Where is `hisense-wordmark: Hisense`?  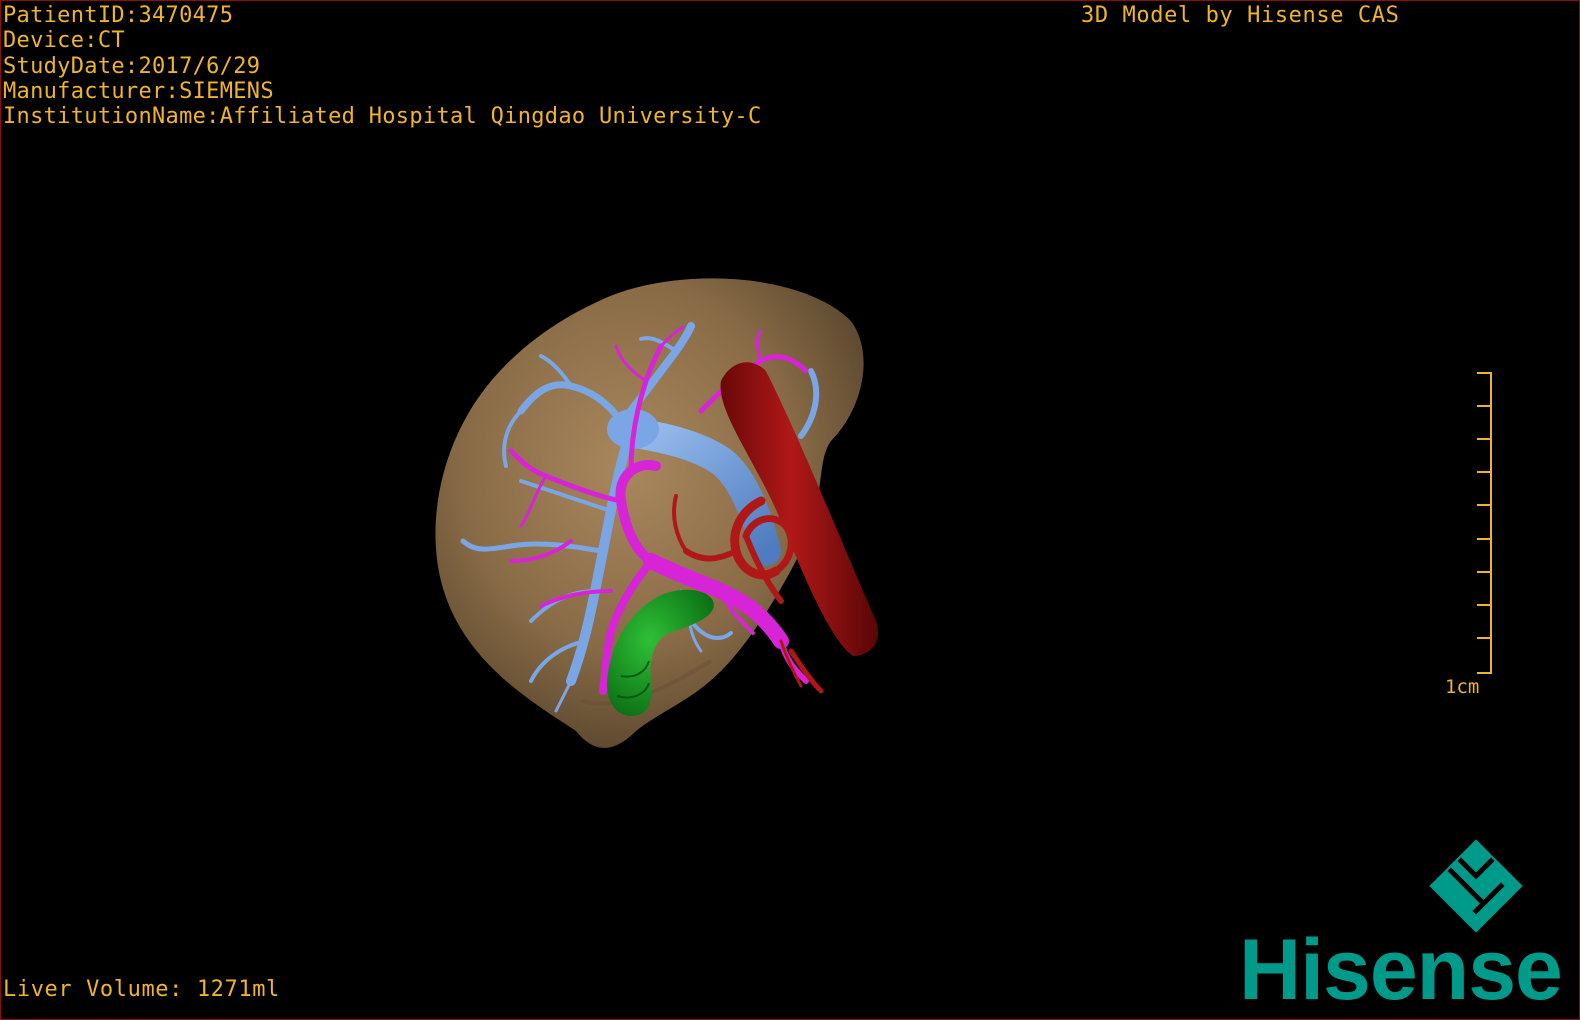
hisense-wordmark: Hisense is located at coordinates (1401, 970).